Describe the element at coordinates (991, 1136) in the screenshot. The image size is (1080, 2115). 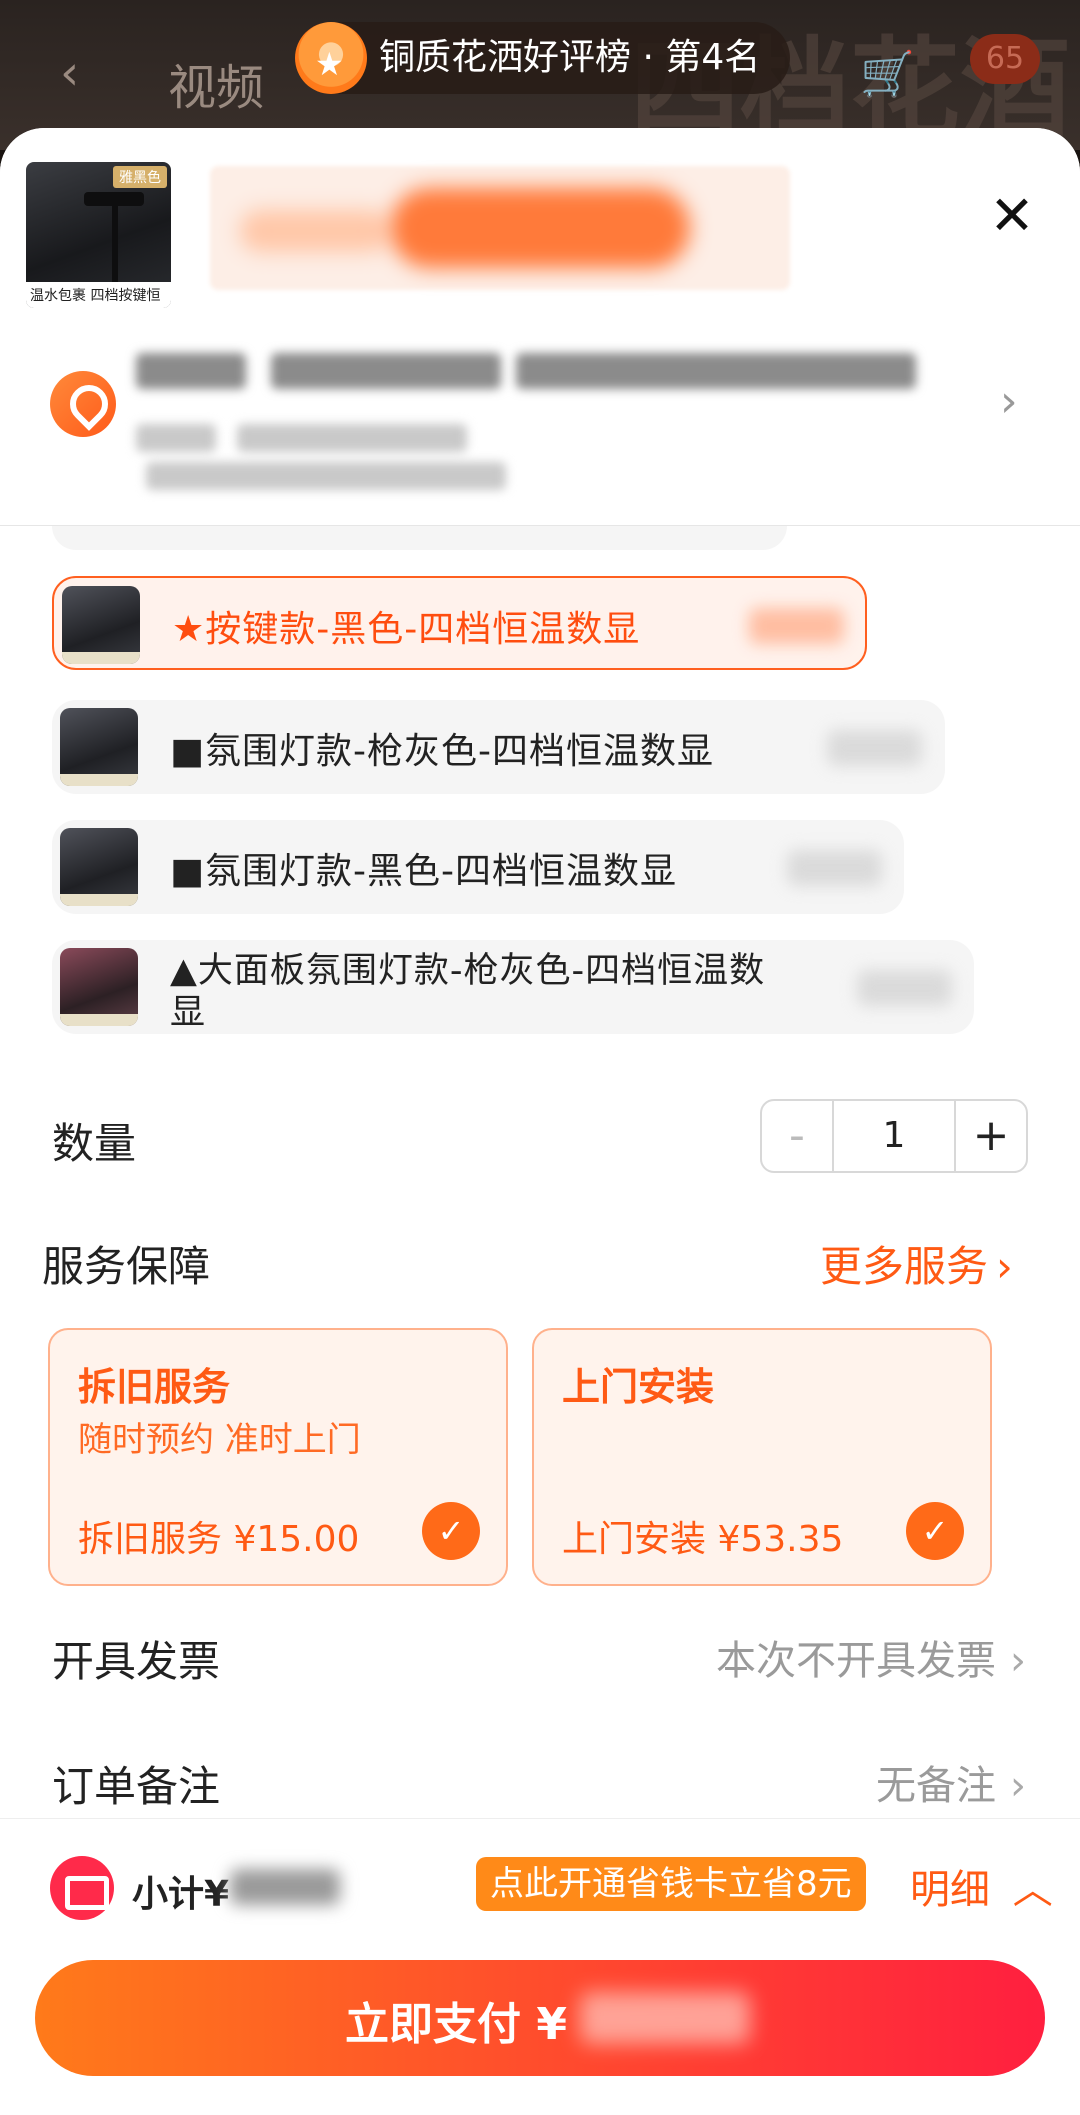
I see `quantity-plus-button: +` at that location.